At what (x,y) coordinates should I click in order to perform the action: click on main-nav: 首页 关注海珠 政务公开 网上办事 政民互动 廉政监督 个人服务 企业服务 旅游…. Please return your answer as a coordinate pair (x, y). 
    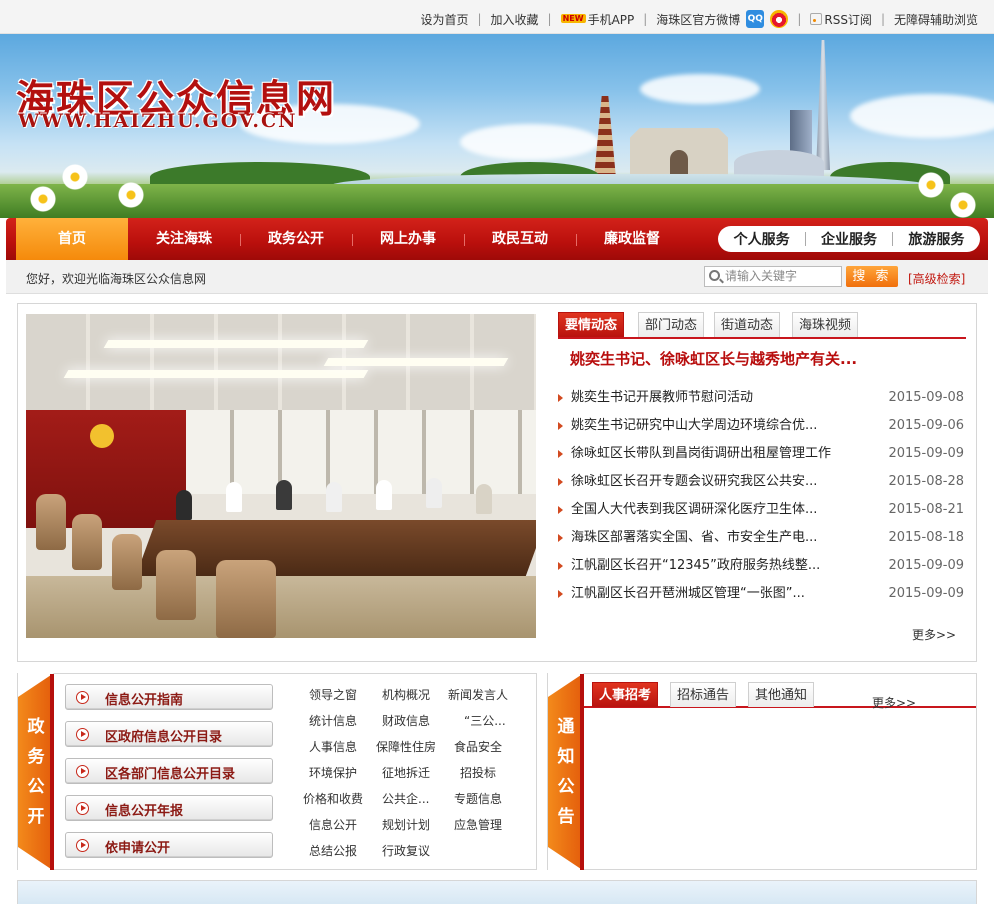
    Looking at the image, I should click on (497, 239).